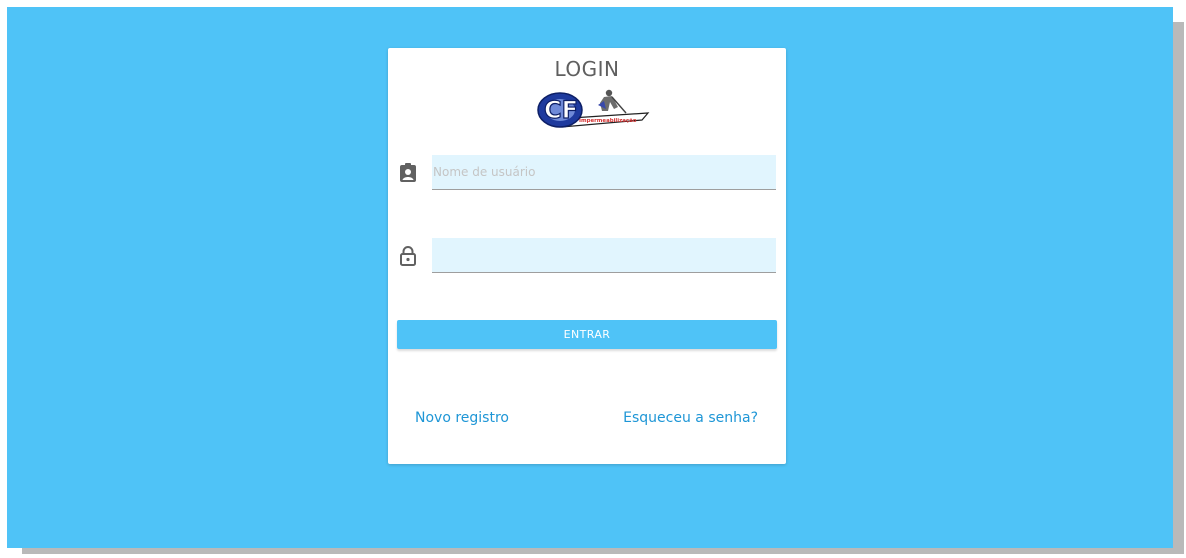 Image resolution: width=1186 pixels, height=558 pixels. I want to click on password-row, so click(587, 256).